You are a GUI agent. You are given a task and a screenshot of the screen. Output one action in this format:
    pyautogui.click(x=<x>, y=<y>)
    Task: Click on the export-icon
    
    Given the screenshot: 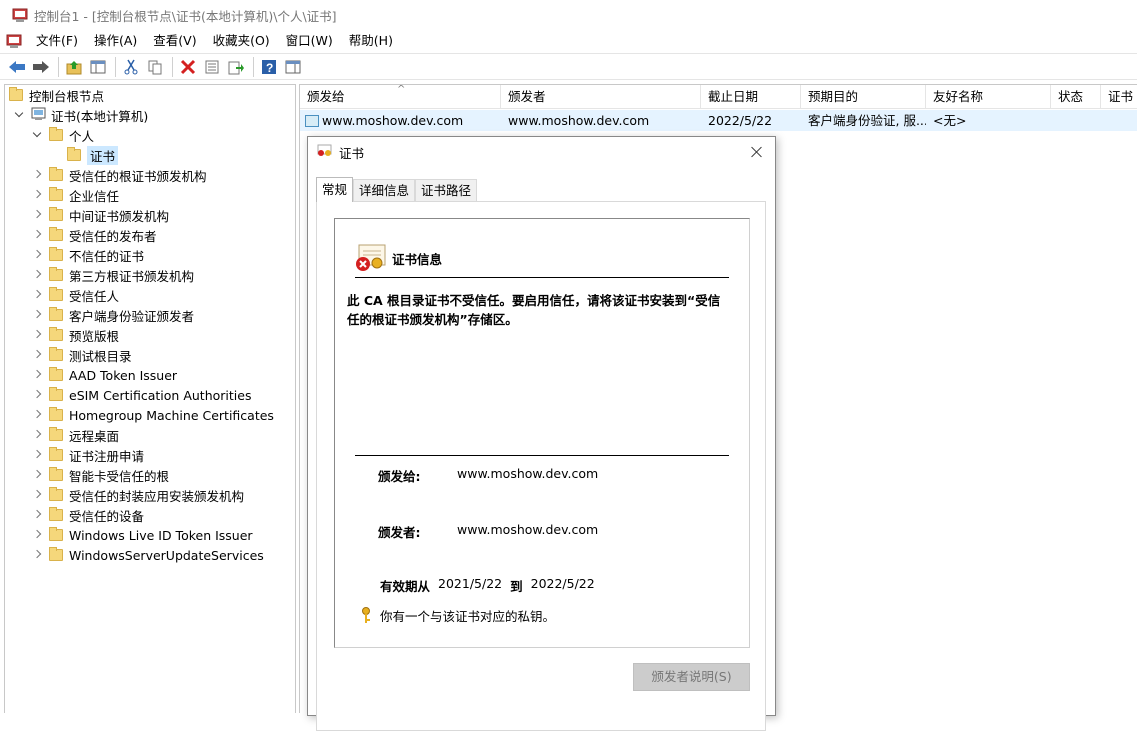 What is the action you would take?
    pyautogui.click(x=236, y=67)
    